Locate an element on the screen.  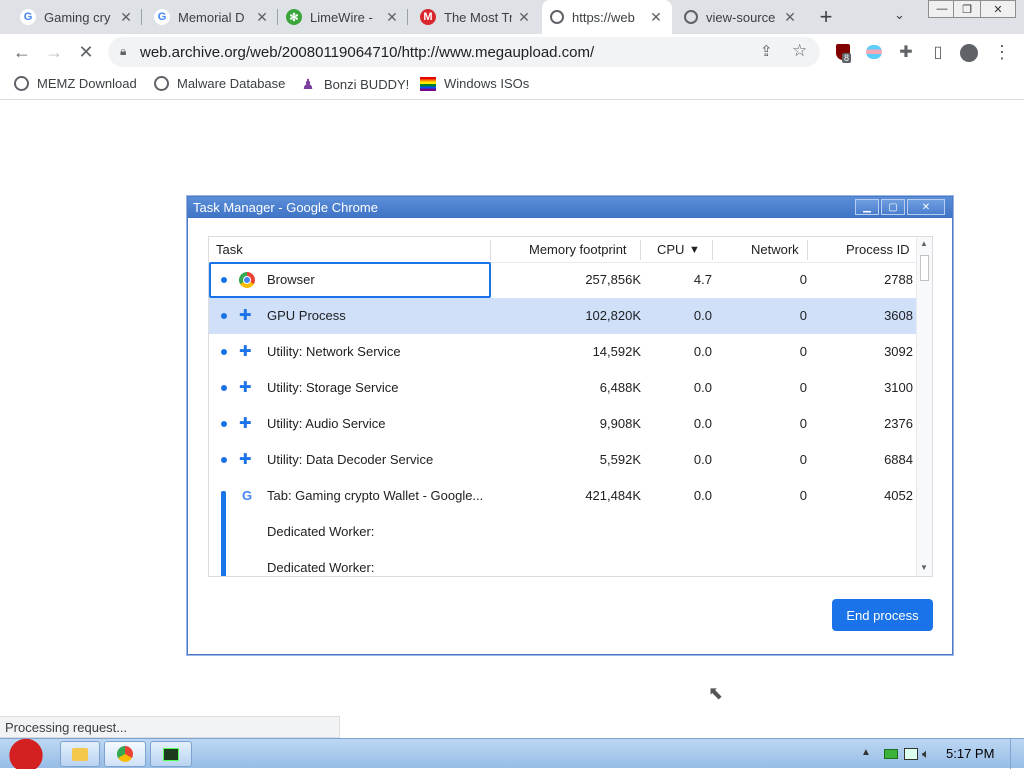
tab-5: view-source ✕ is located at coordinates (741, 17).